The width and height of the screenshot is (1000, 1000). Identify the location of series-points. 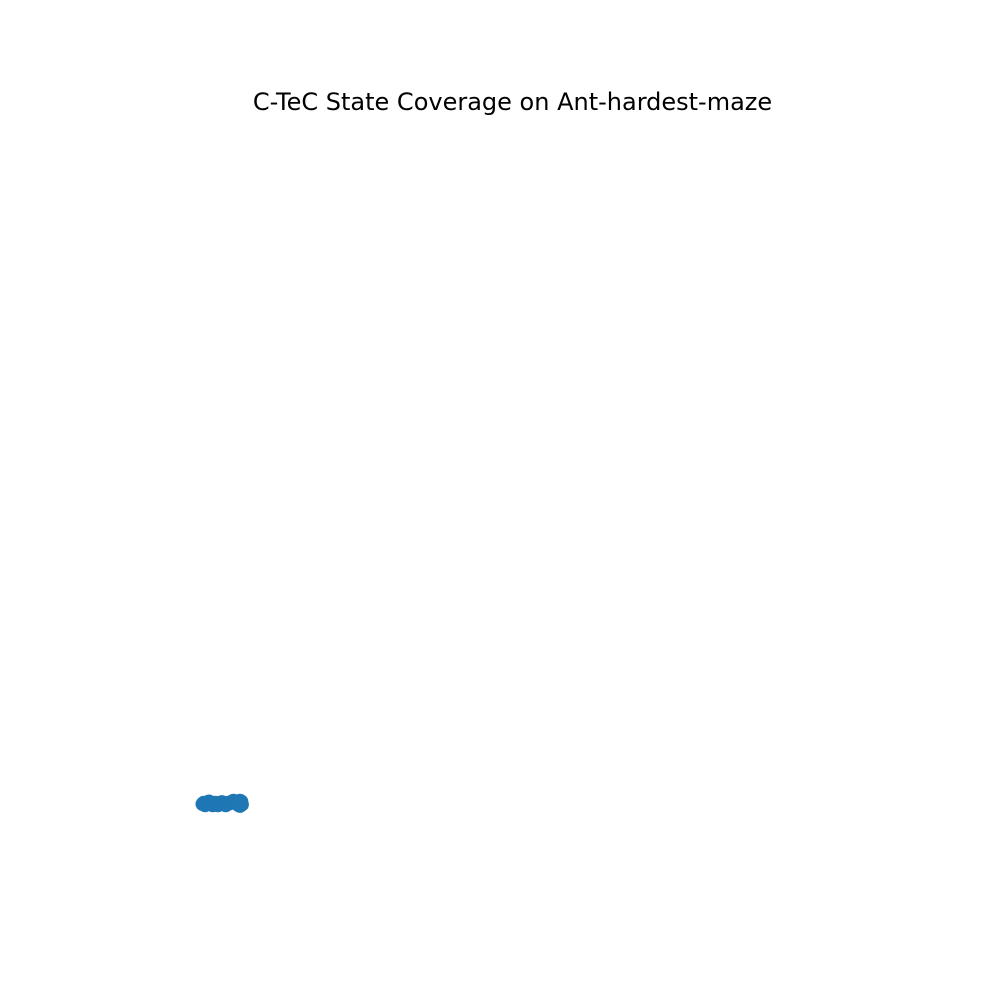
(222, 803).